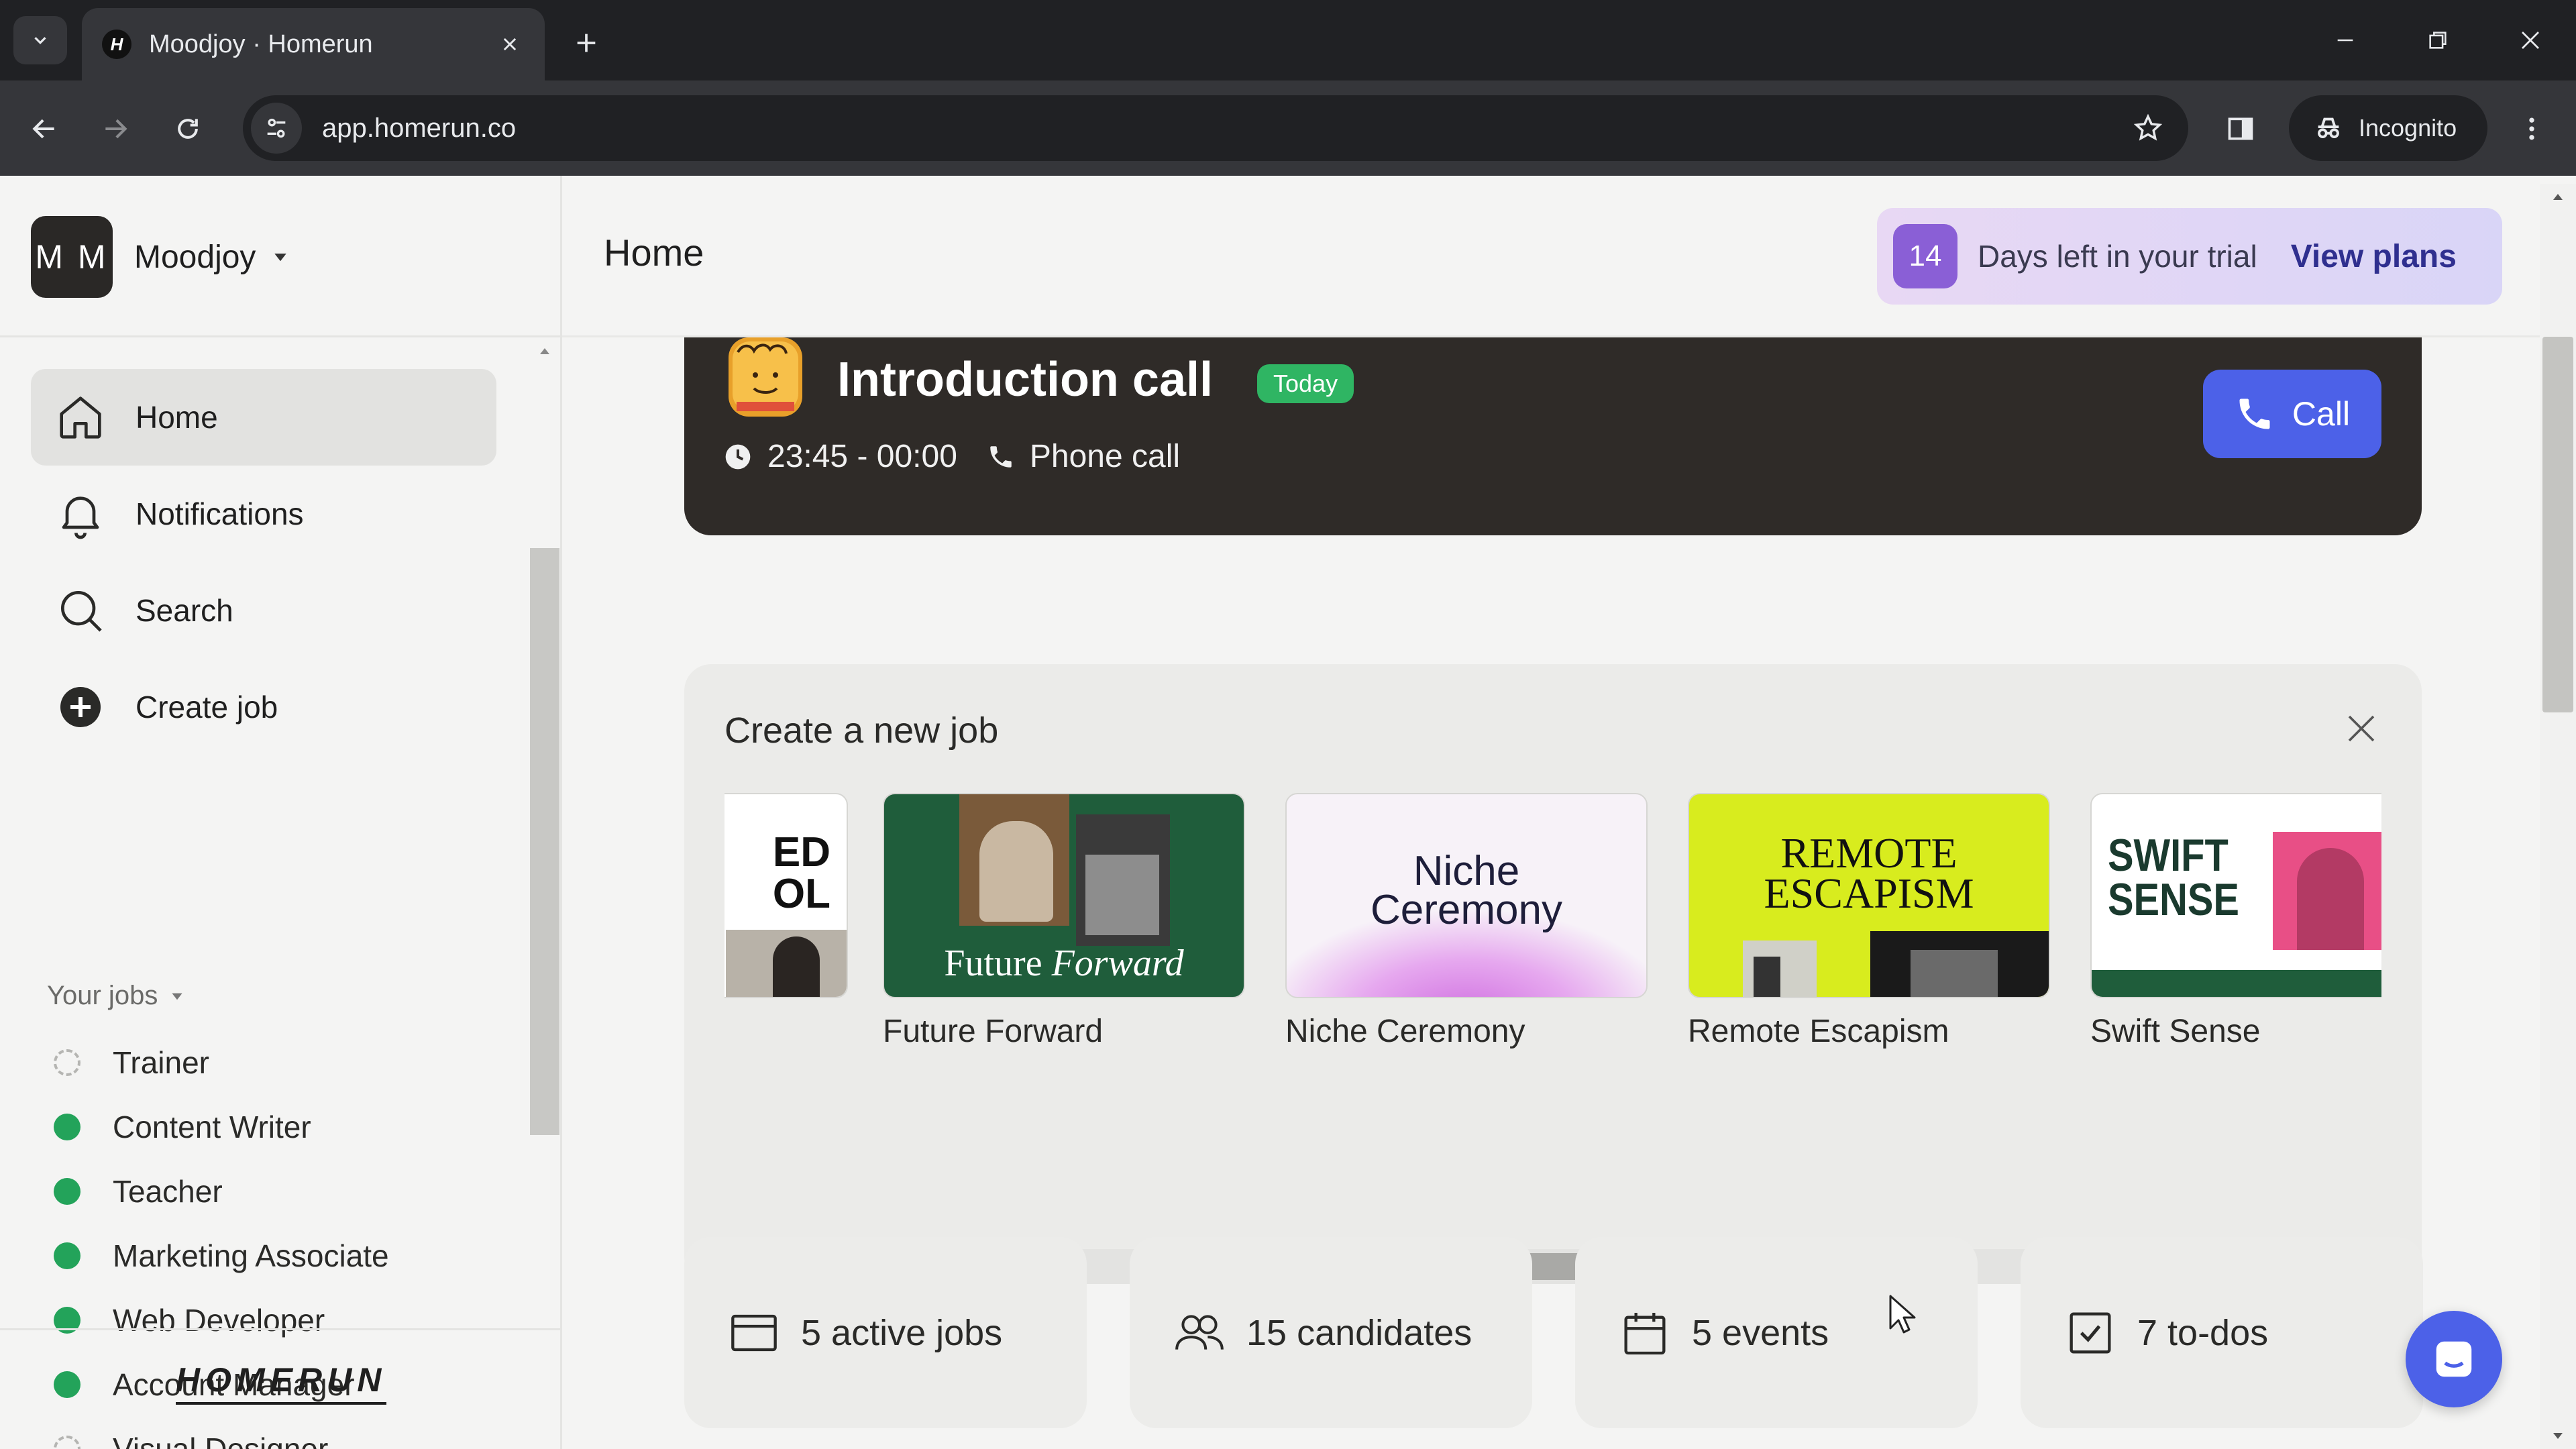  I want to click on main-scroll-thumb, so click(2557, 524).